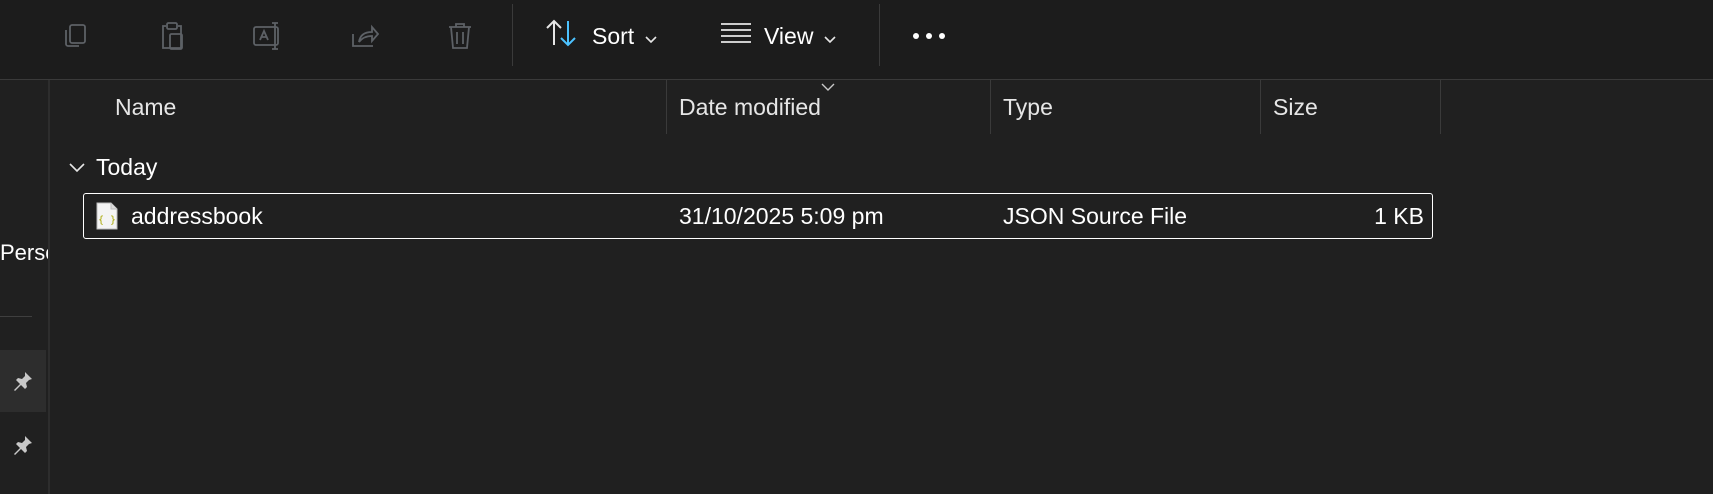 The width and height of the screenshot is (1713, 494). I want to click on file-name: addressbook, so click(197, 215).